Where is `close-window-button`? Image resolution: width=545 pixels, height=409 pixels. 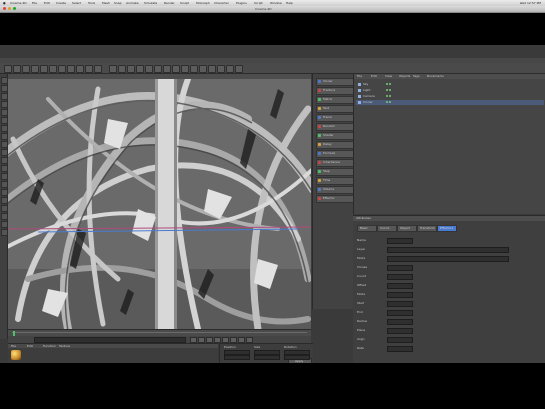
close-window-button is located at coordinates (4, 8).